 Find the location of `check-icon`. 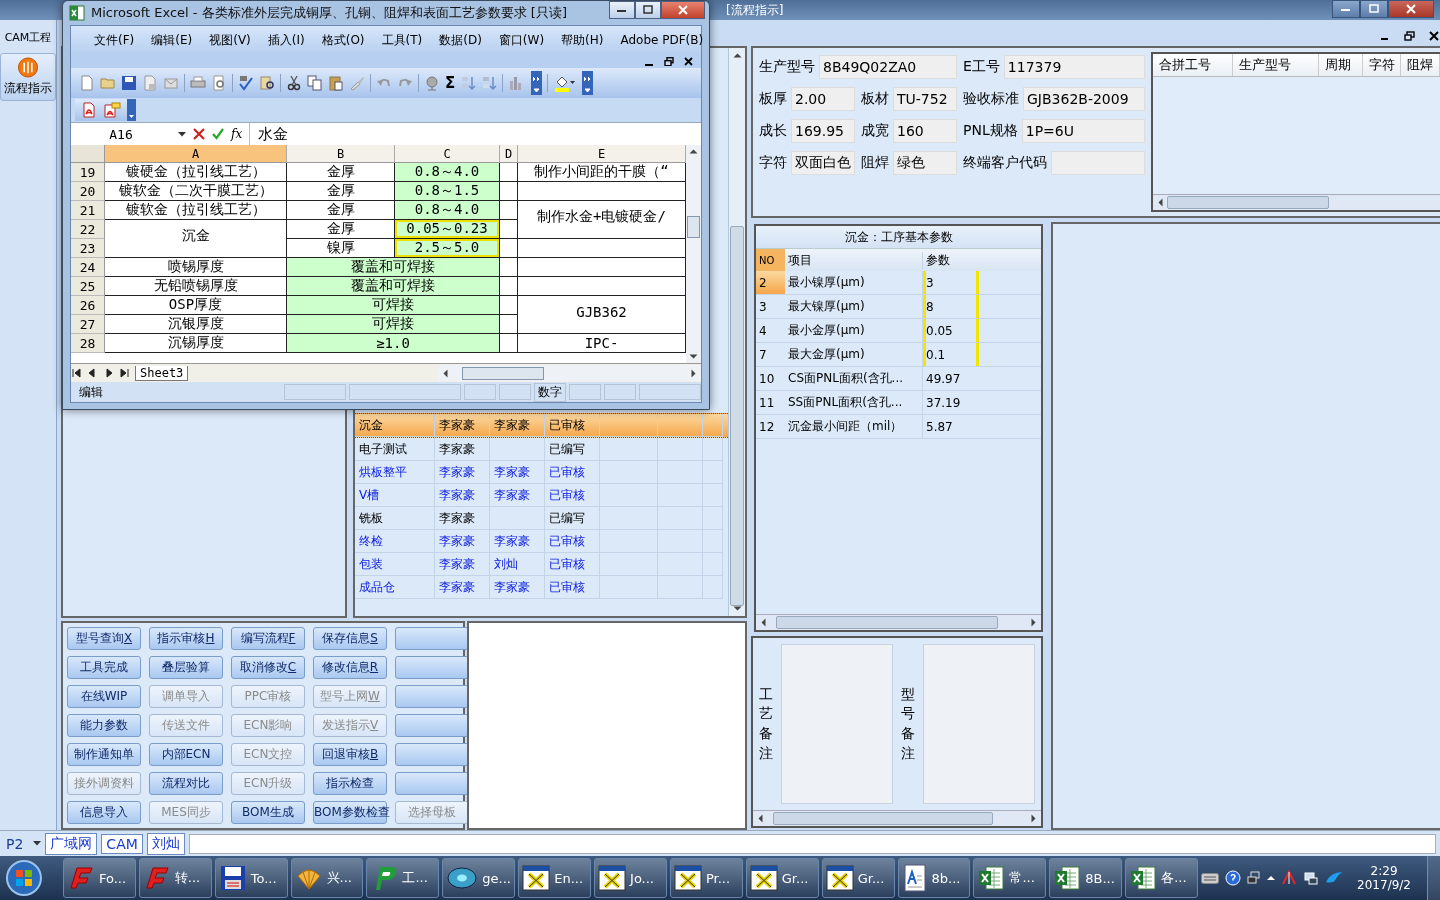

check-icon is located at coordinates (218, 134).